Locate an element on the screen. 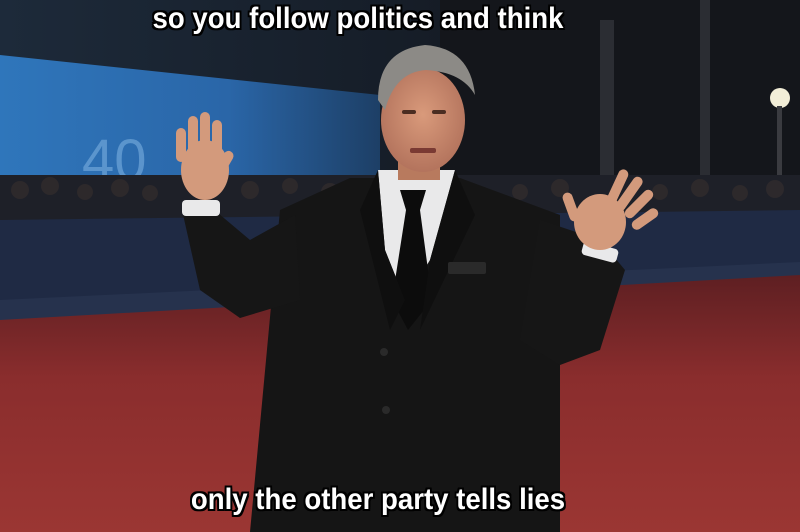  street-light is located at coordinates (780, 98).